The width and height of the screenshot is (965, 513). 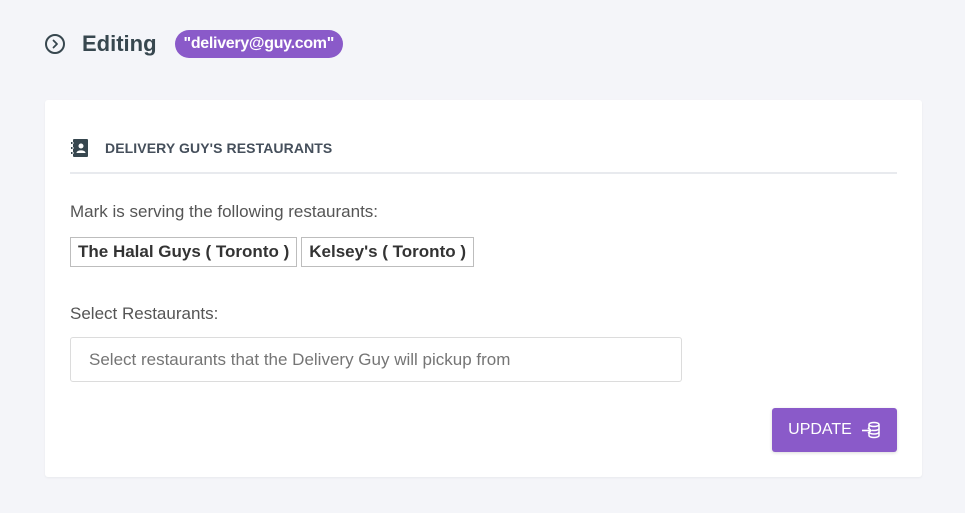 I want to click on email-badge: "delivery@guy.com", so click(x=259, y=44).